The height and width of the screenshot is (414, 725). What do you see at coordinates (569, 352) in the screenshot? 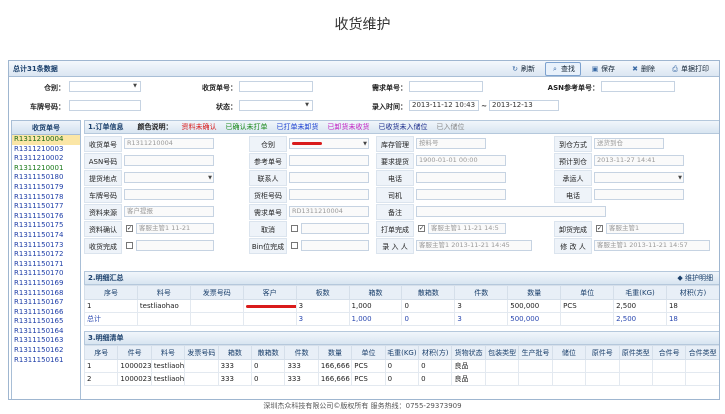
I see `detail-column-header: 储位` at bounding box center [569, 352].